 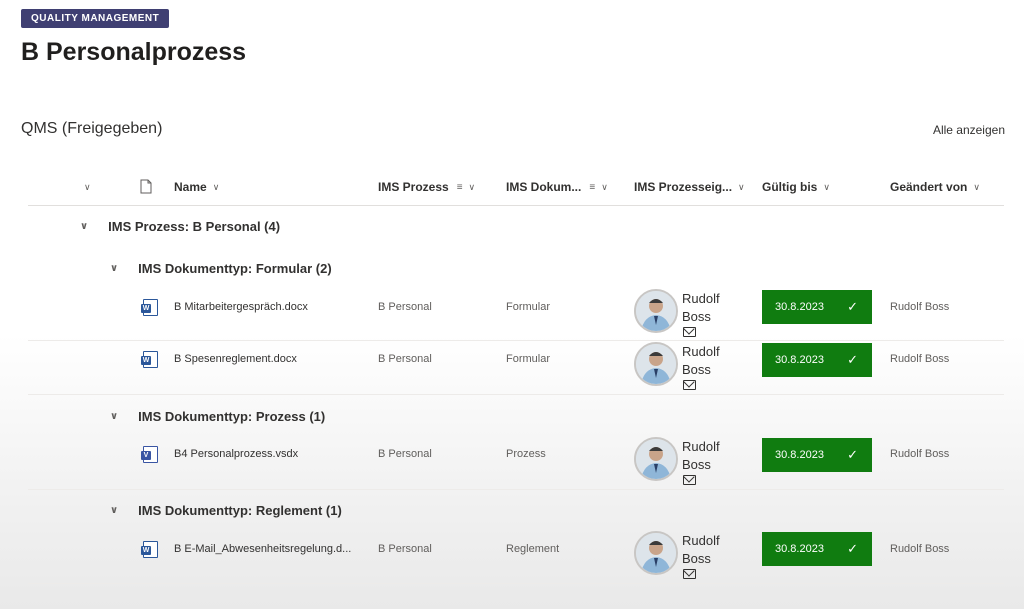 What do you see at coordinates (232, 416) in the screenshot?
I see `group-label: IMS Dokumenttyp: Prozess (1)` at bounding box center [232, 416].